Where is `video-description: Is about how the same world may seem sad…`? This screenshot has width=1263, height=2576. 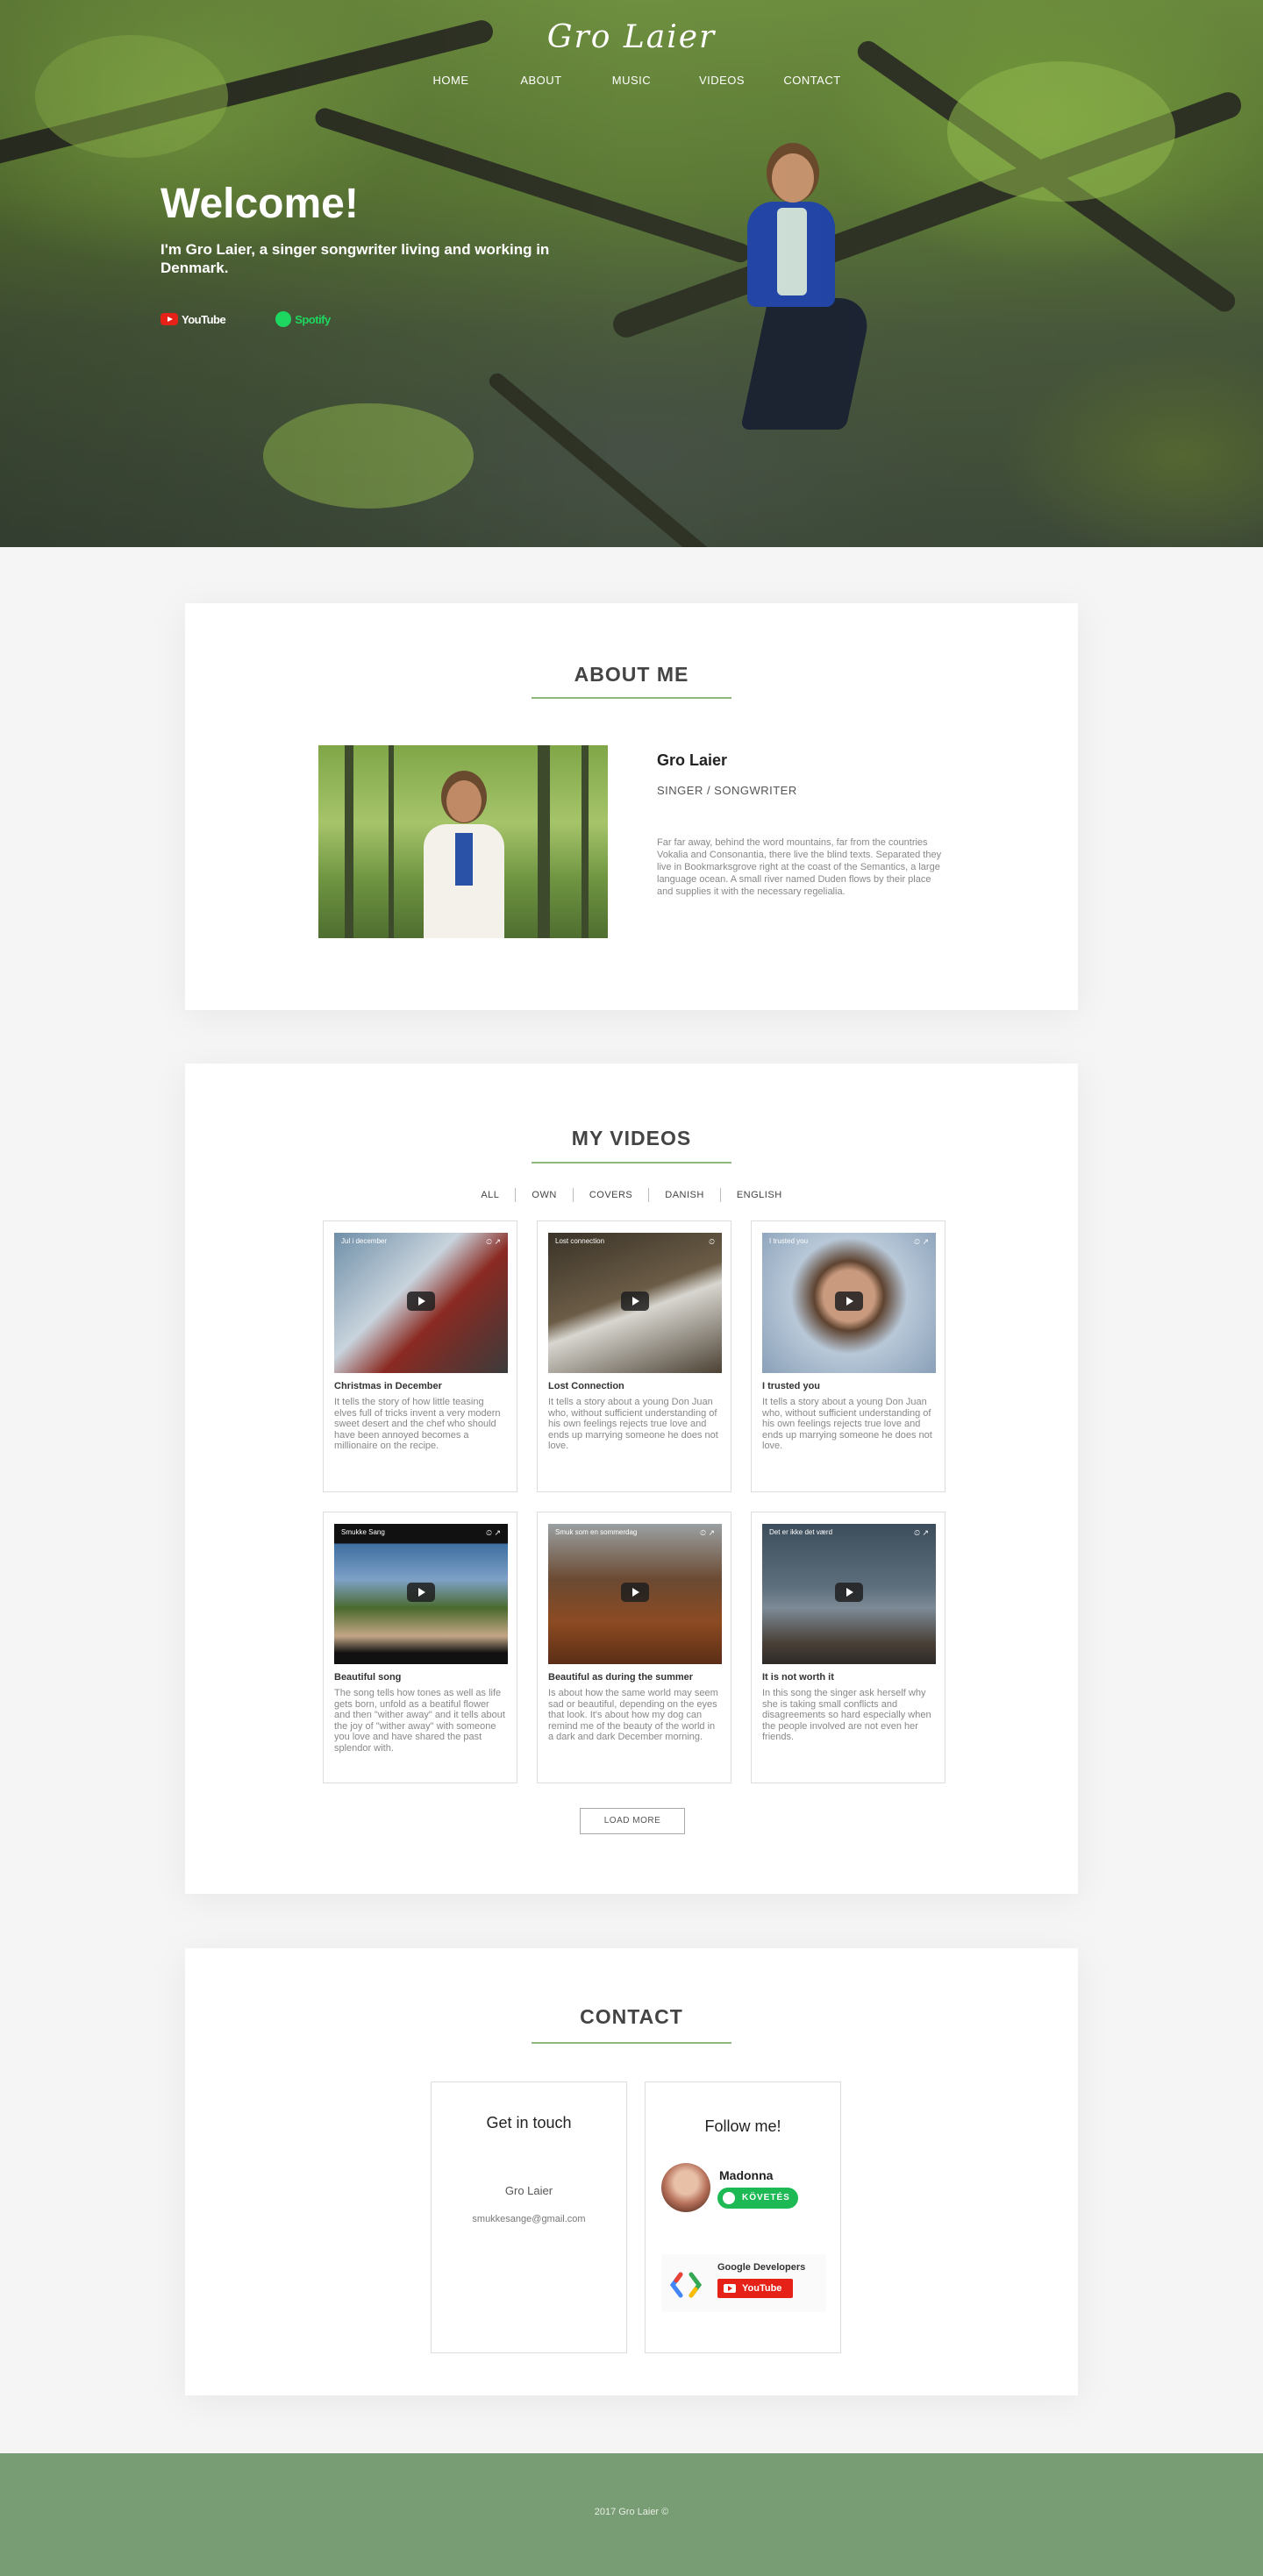 video-description: Is about how the same world may seem sad… is located at coordinates (633, 1715).